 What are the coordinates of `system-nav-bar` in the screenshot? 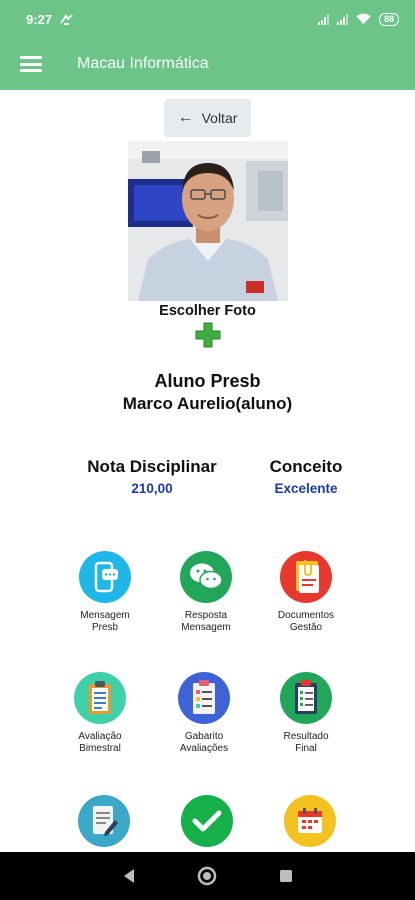 It's located at (207, 876).